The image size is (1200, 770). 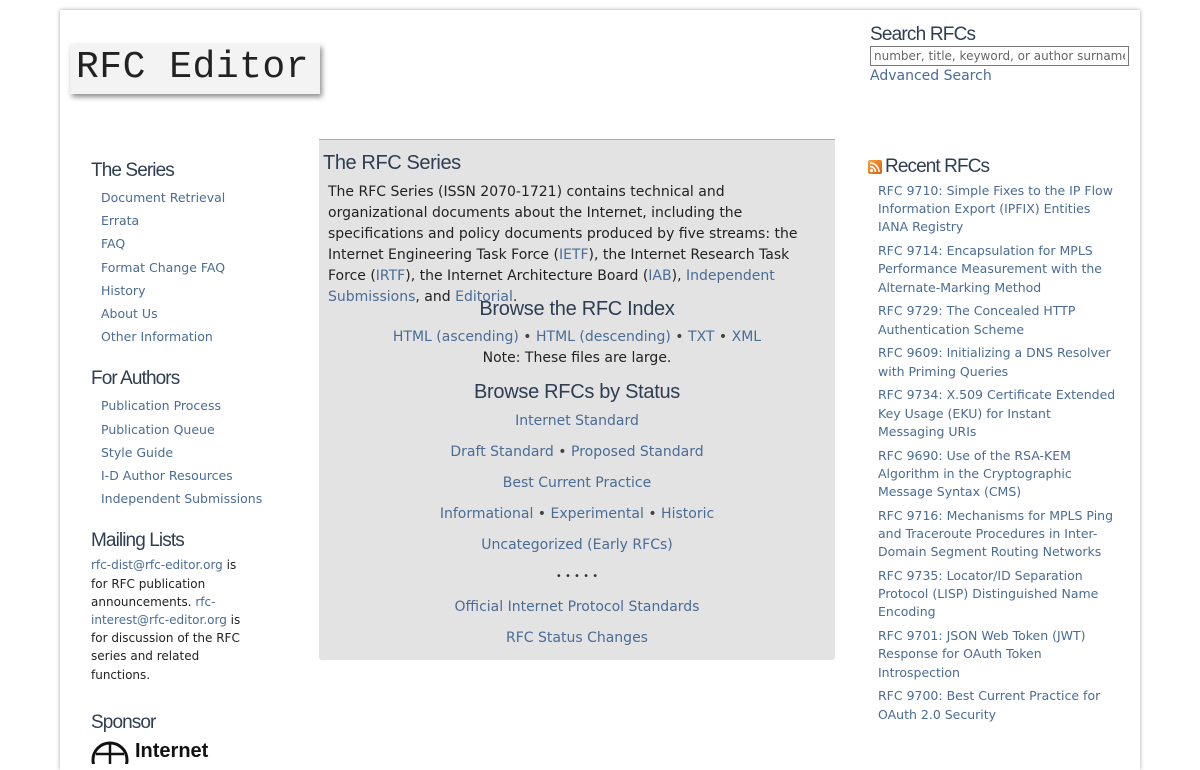 I want to click on status-line: Informational • Experimental • Historic, so click(x=577, y=514).